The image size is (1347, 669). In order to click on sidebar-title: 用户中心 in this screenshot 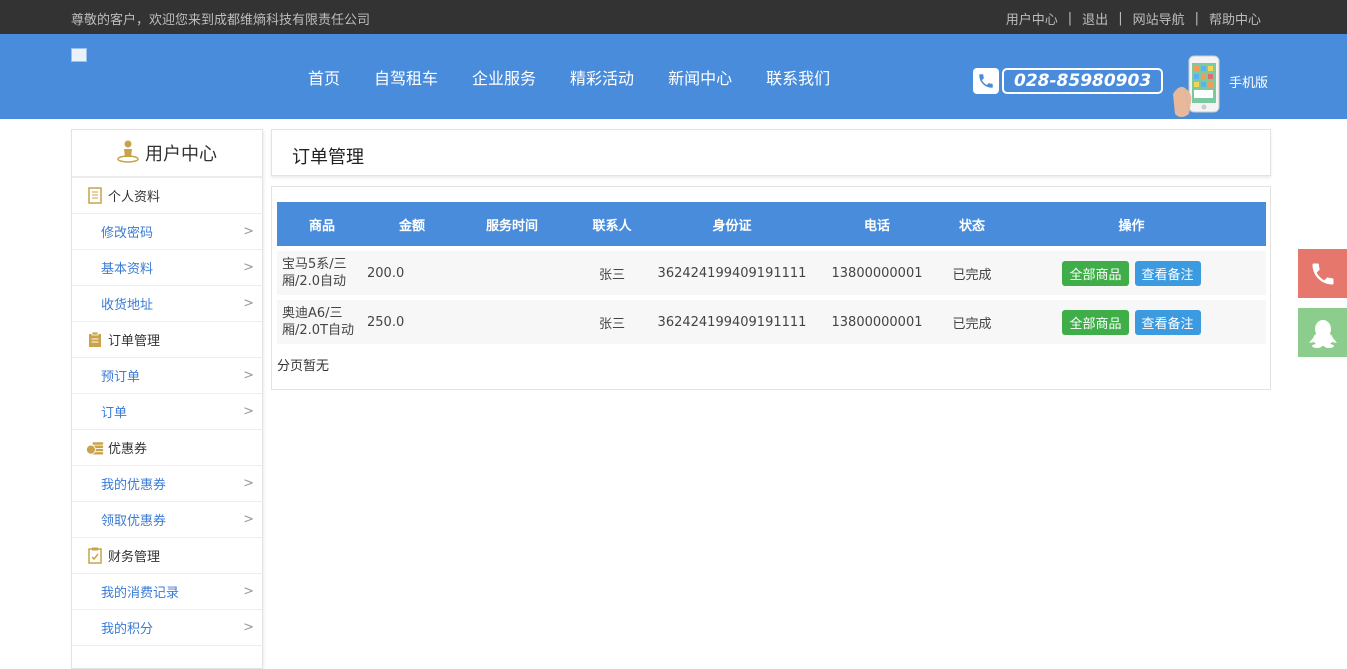, I will do `click(167, 154)`.